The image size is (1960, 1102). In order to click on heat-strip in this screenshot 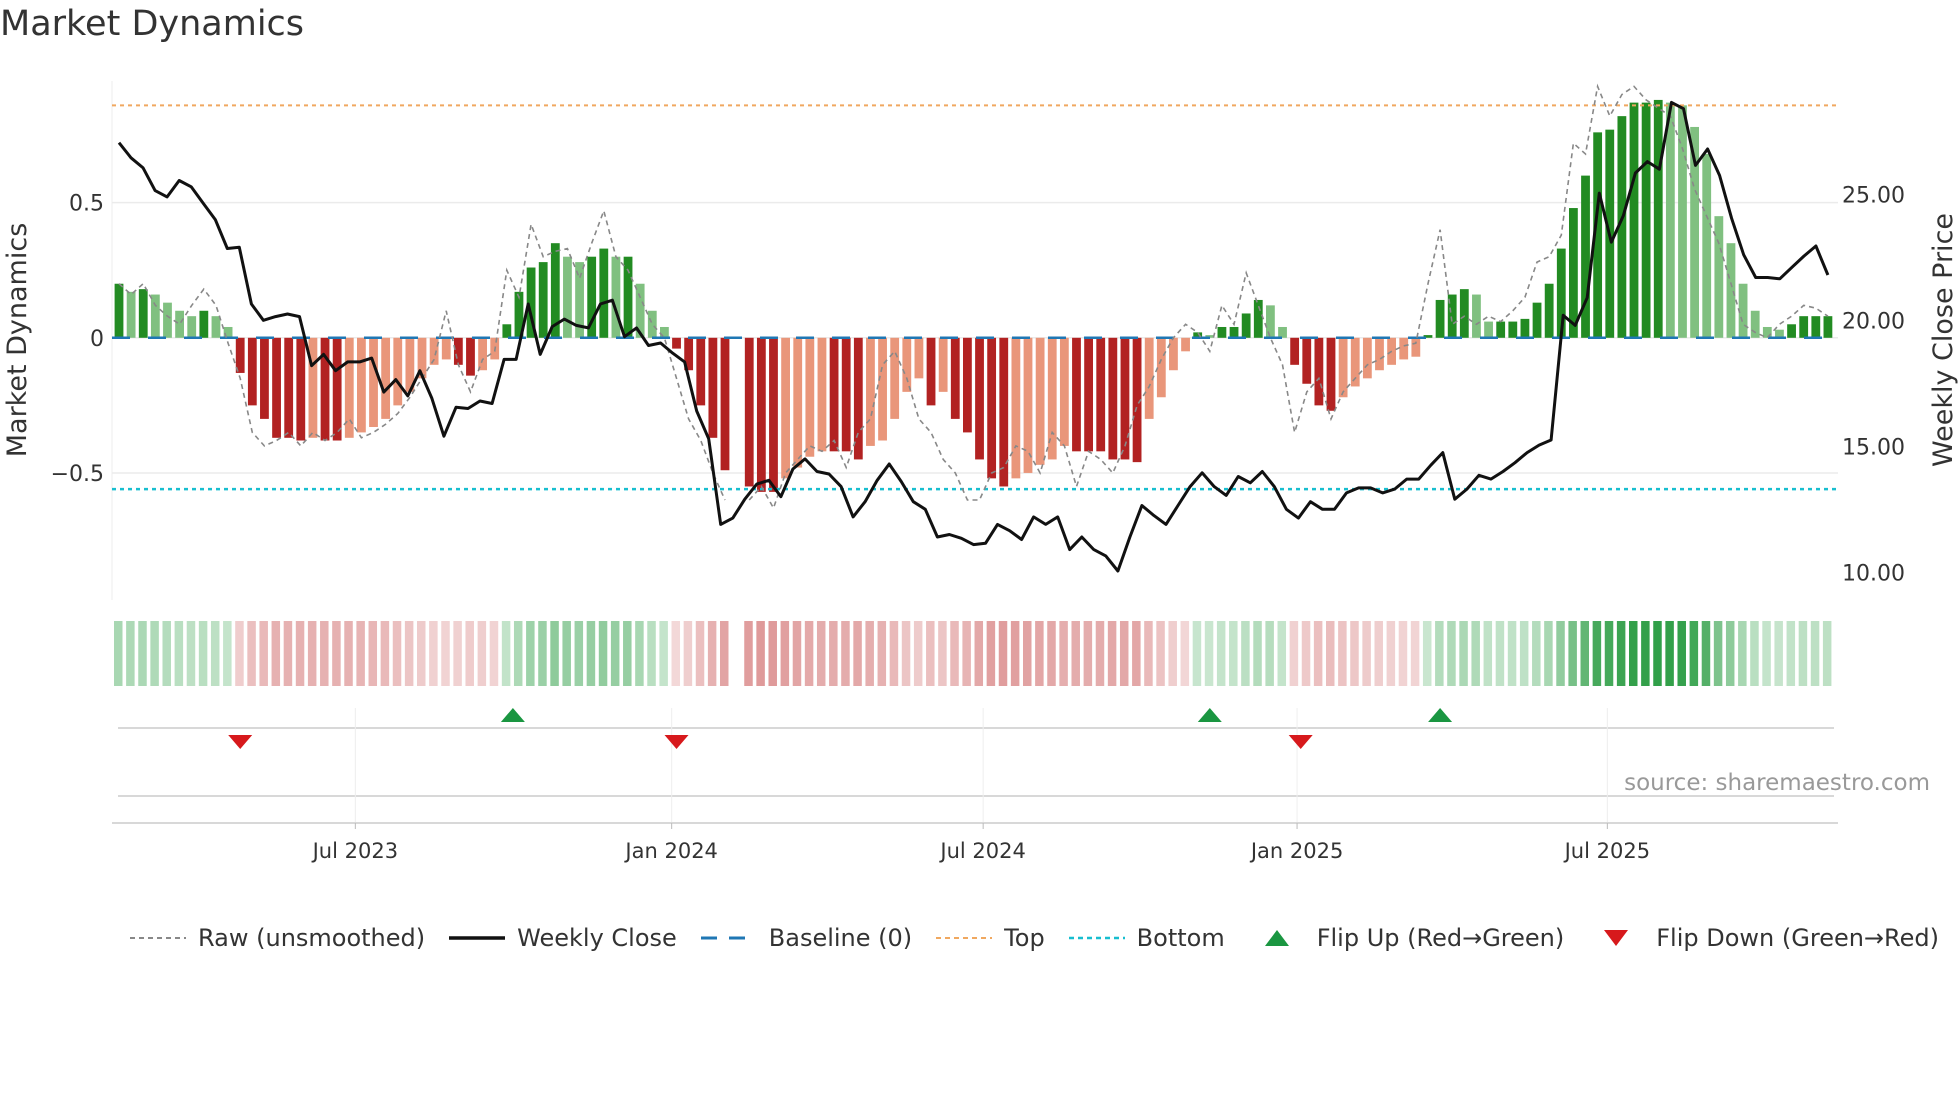, I will do `click(973, 653)`.